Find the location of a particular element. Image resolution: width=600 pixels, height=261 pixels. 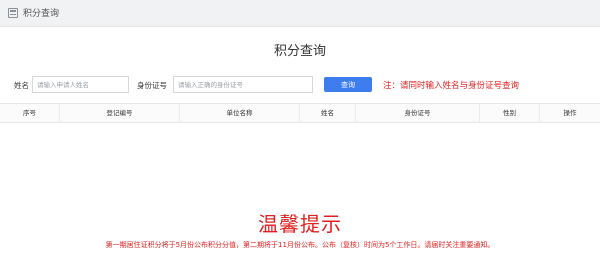

id-number-input is located at coordinates (243, 84).